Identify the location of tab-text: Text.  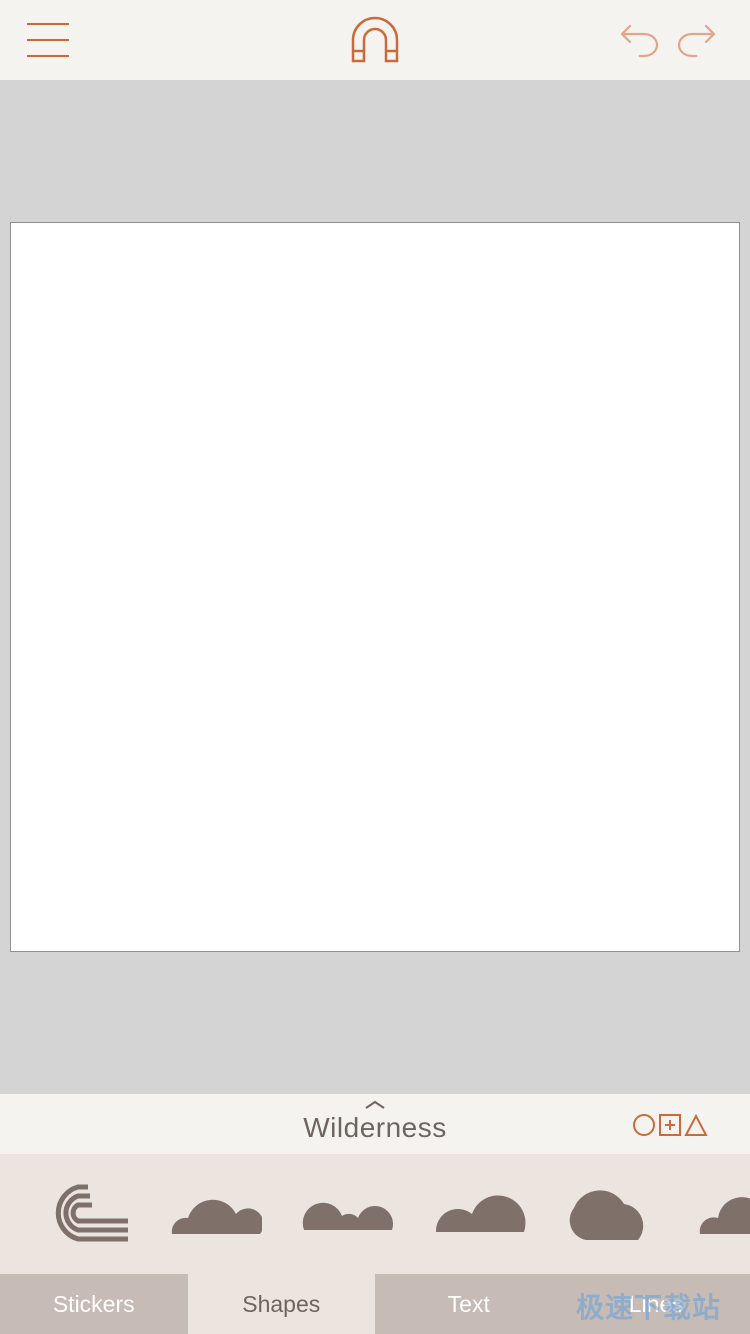
(469, 1304).